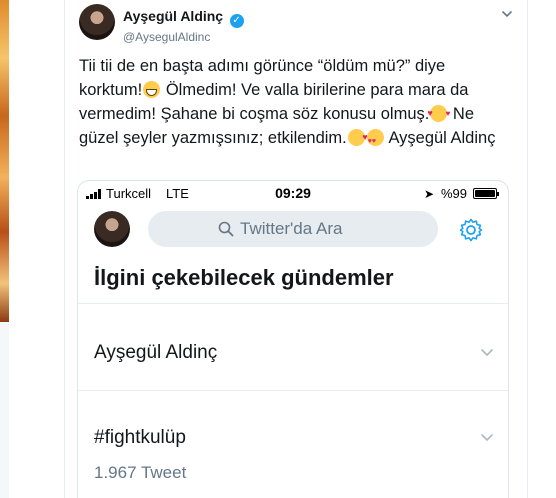 The height and width of the screenshot is (498, 556). Describe the element at coordinates (471, 230) in the screenshot. I see `gear-icon` at that location.